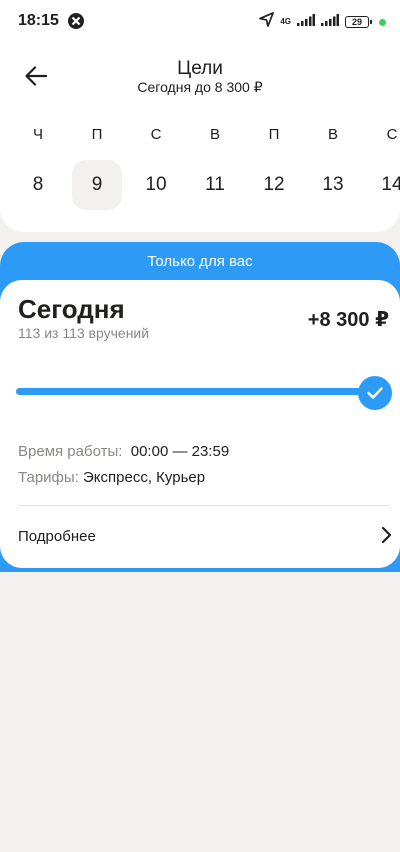 This screenshot has width=400, height=852. I want to click on check-icon, so click(375, 393).